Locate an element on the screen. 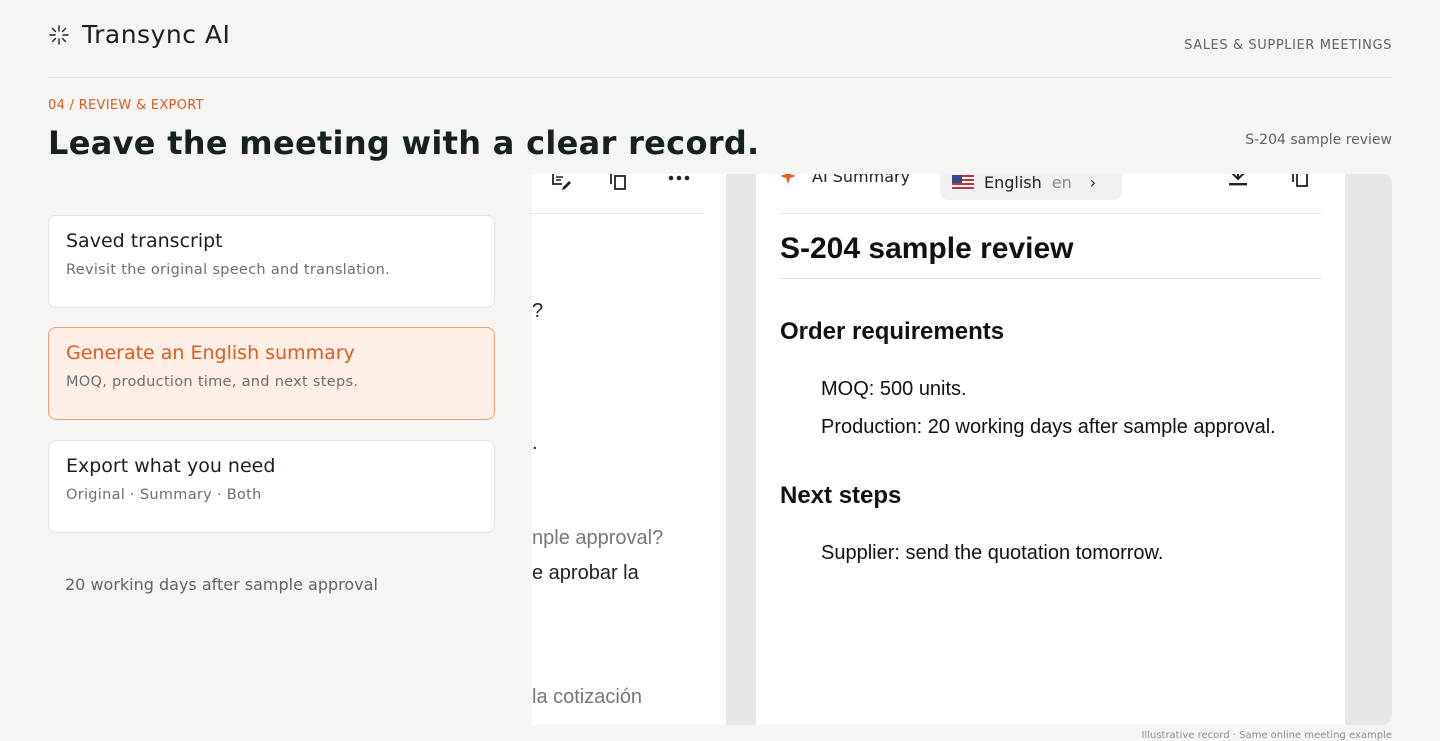 This screenshot has width=1440, height=741. sparkle-grid-icon is located at coordinates (59, 34).